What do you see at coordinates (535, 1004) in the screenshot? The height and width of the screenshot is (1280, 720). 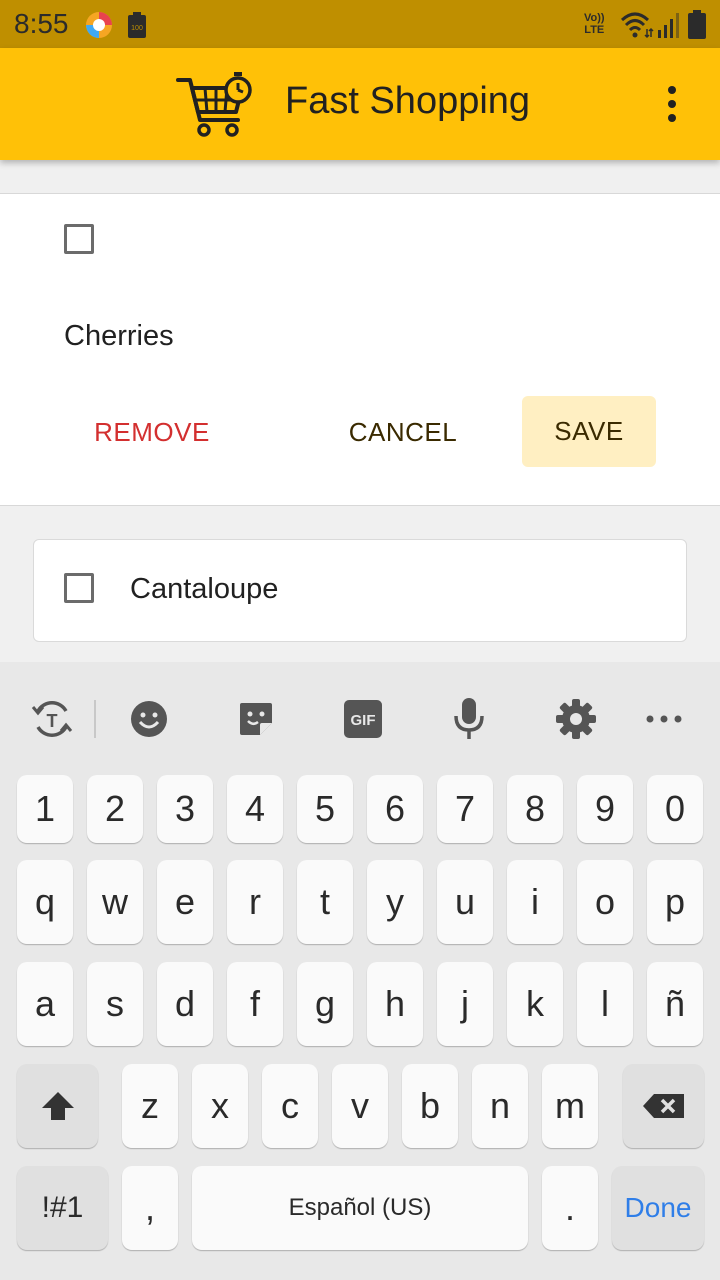 I see `key-k: k` at bounding box center [535, 1004].